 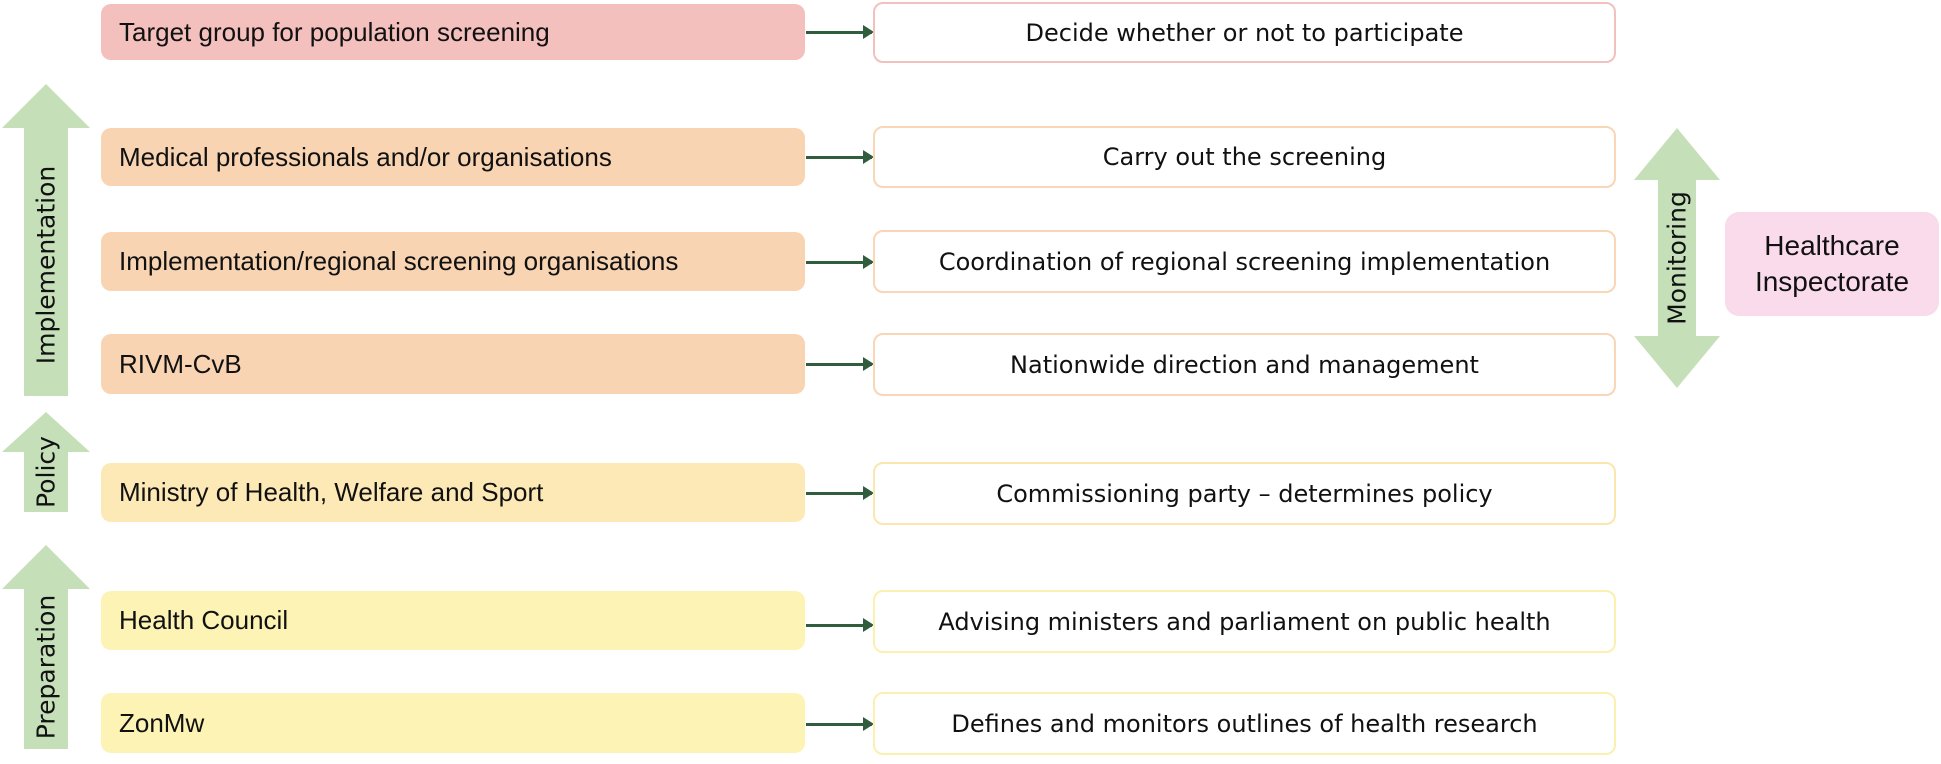 What do you see at coordinates (331, 492) in the screenshot?
I see `actor-label: Ministry of Health, Welfare and Sport` at bounding box center [331, 492].